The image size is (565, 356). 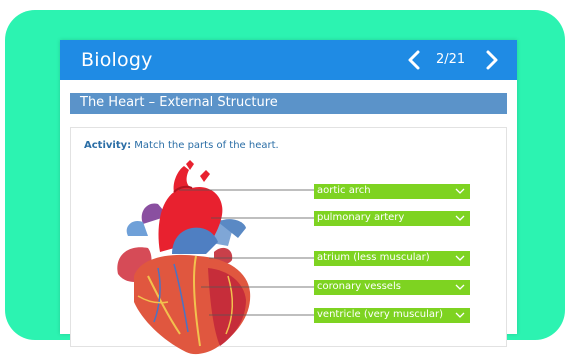 What do you see at coordinates (451, 59) in the screenshot?
I see `page-indicator: 2/21` at bounding box center [451, 59].